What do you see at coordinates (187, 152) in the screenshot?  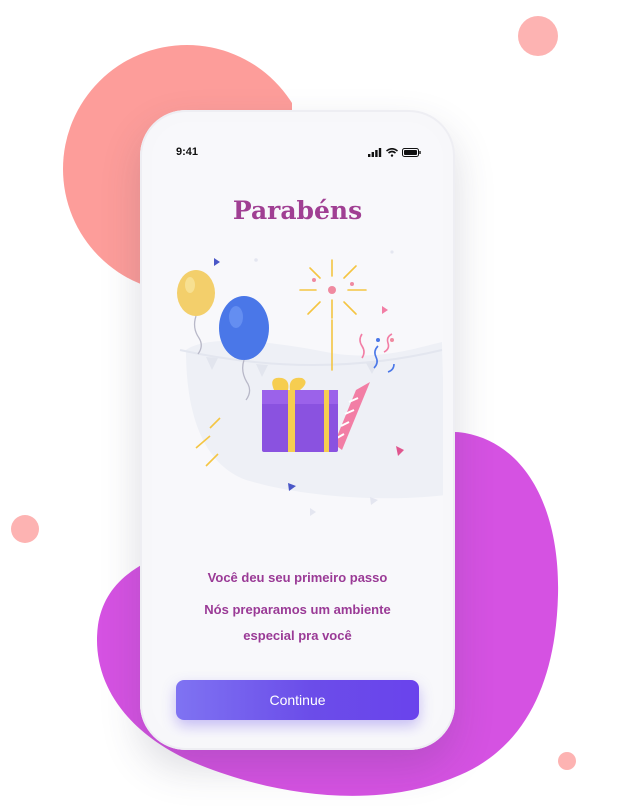 I see `status-time: 9:41` at bounding box center [187, 152].